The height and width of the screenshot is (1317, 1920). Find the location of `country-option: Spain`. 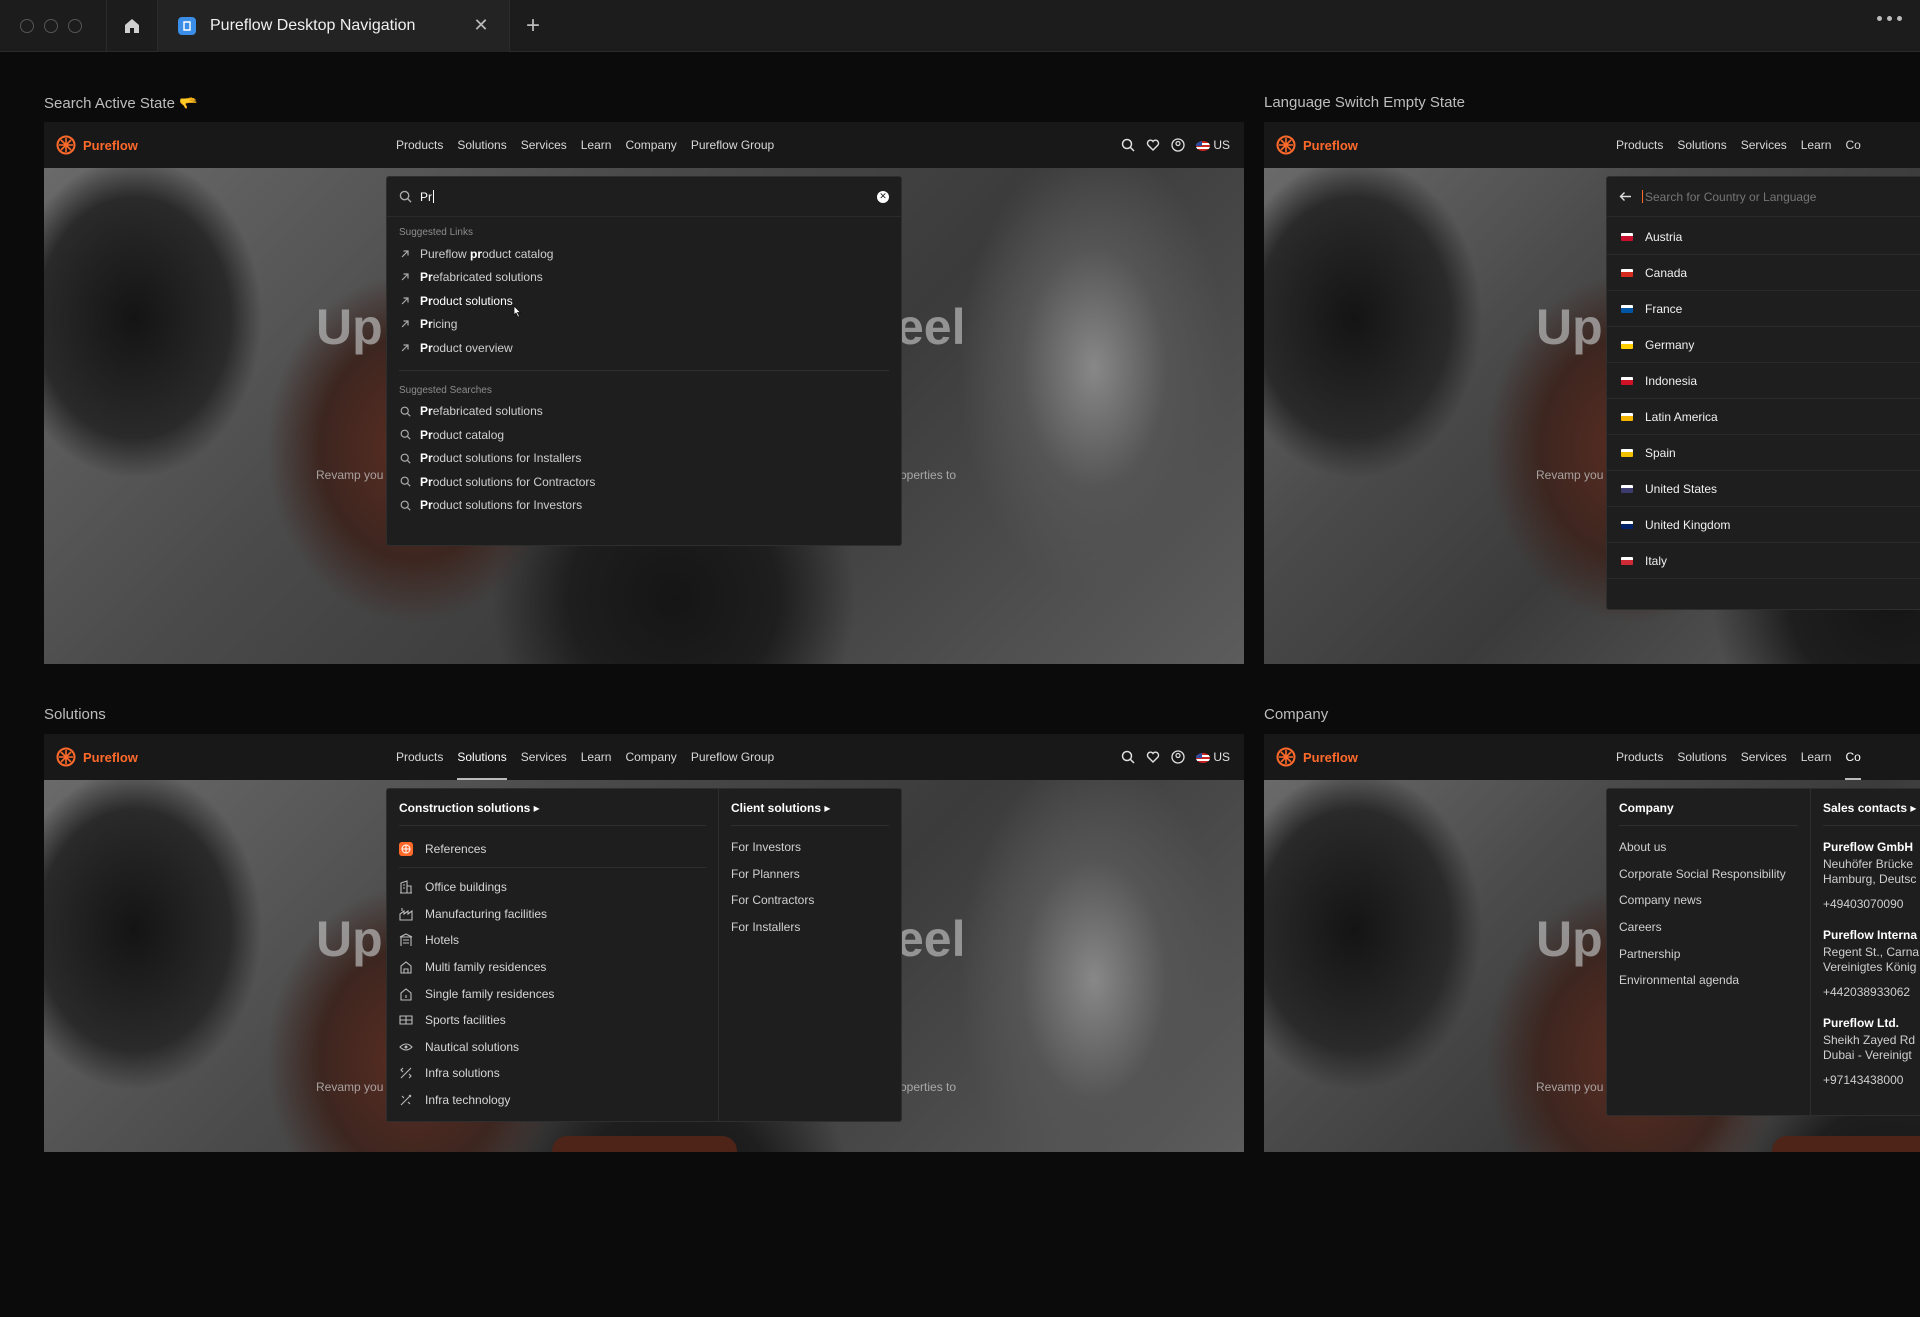

country-option: Spain is located at coordinates (1763, 453).